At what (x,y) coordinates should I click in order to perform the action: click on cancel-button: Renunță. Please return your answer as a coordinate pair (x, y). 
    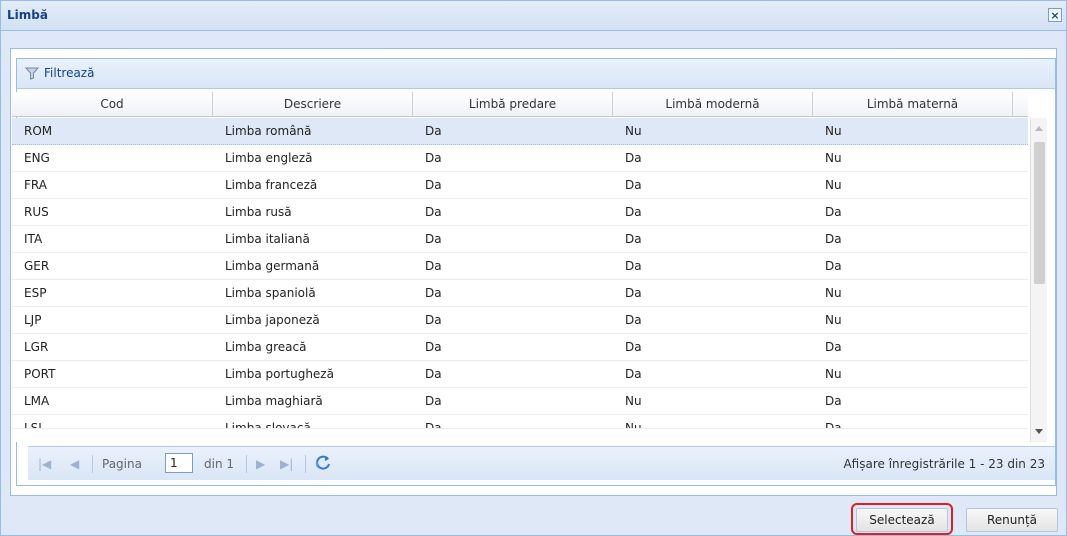
    Looking at the image, I should click on (1012, 520).